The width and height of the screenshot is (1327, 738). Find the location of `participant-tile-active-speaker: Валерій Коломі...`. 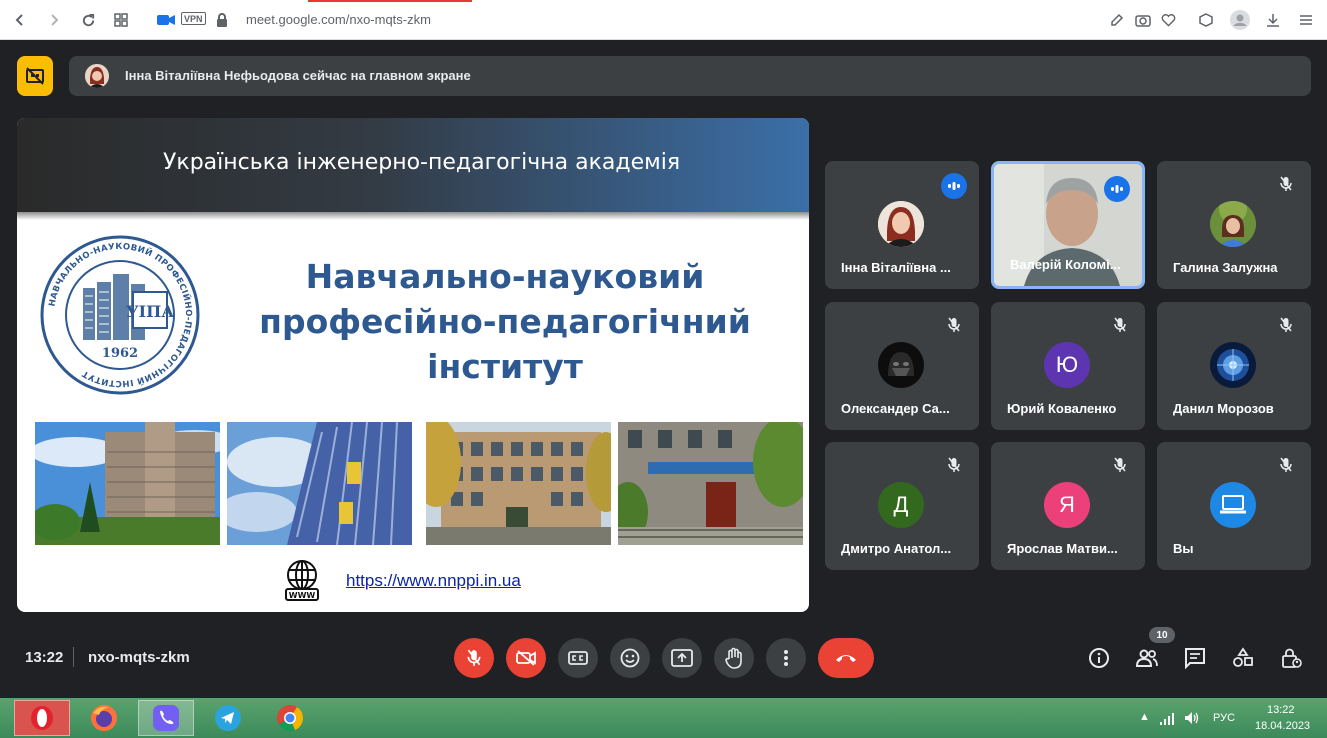

participant-tile-active-speaker: Валерій Коломі... is located at coordinates (1068, 225).